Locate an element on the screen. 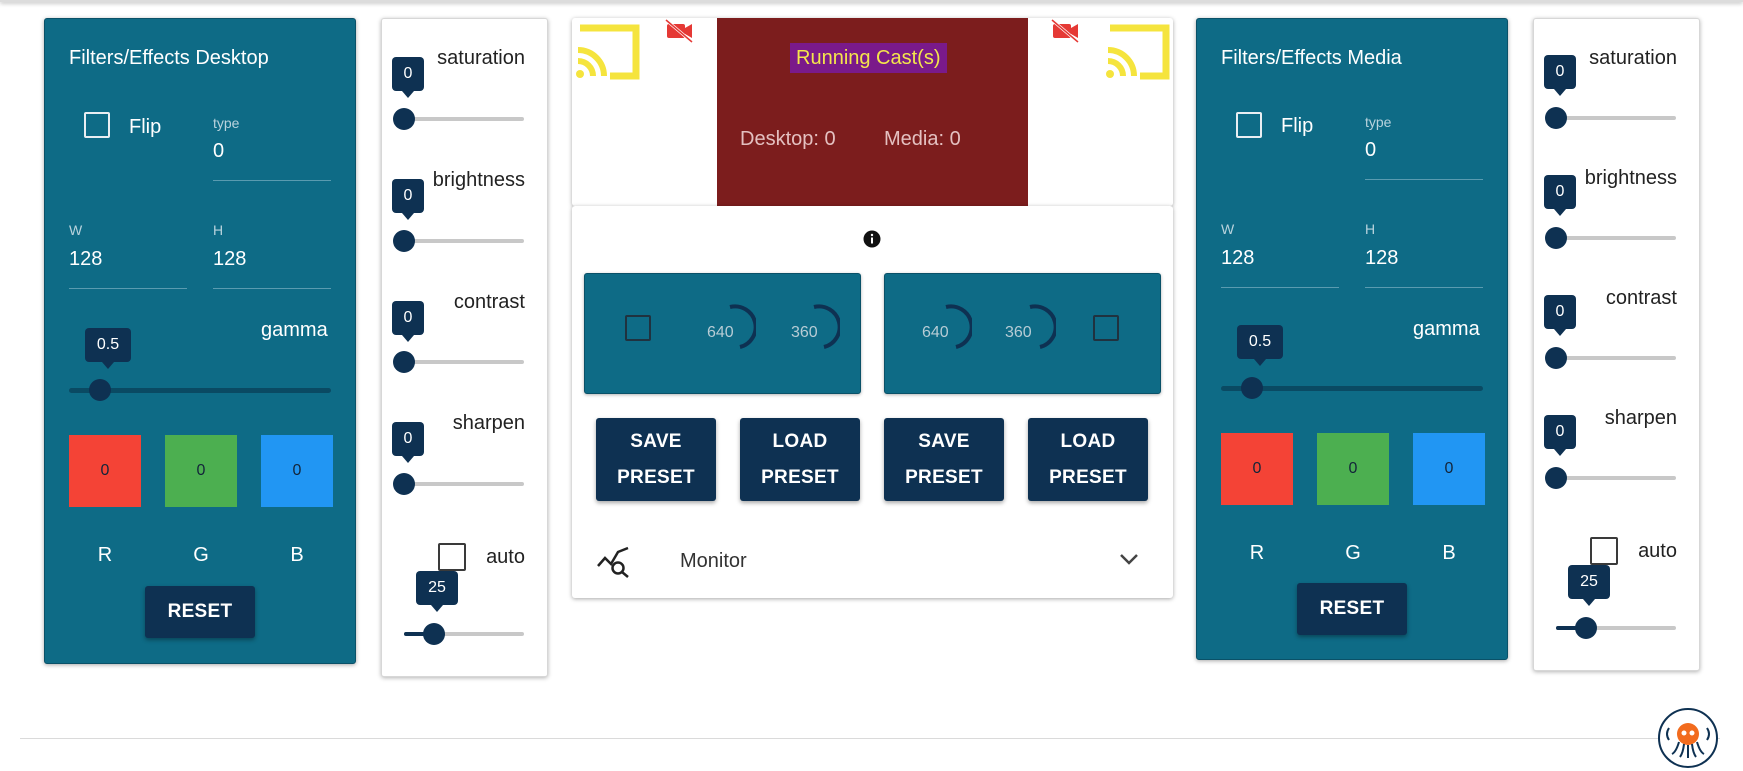 The image size is (1743, 771). octopus-icon is located at coordinates (1688, 740).